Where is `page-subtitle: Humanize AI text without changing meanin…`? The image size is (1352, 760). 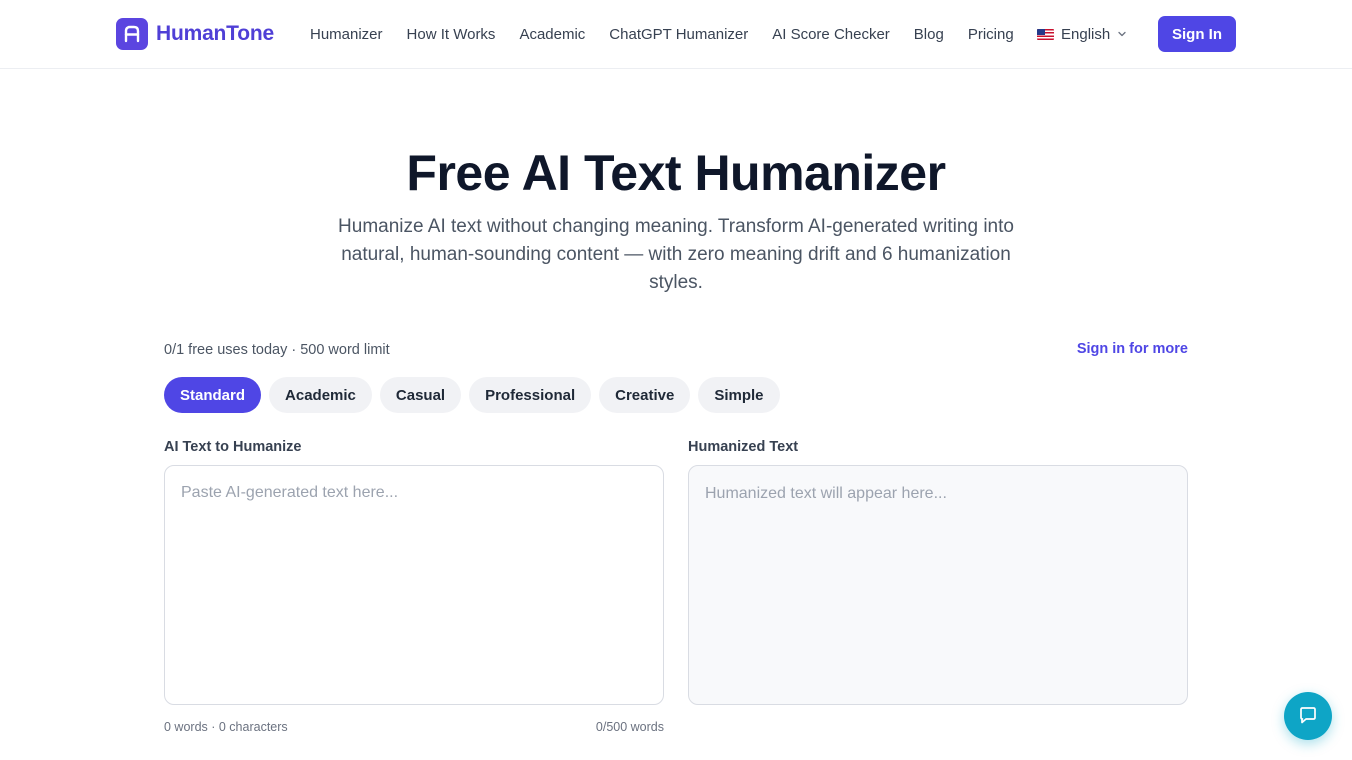 page-subtitle: Humanize AI text without changing meanin… is located at coordinates (676, 254).